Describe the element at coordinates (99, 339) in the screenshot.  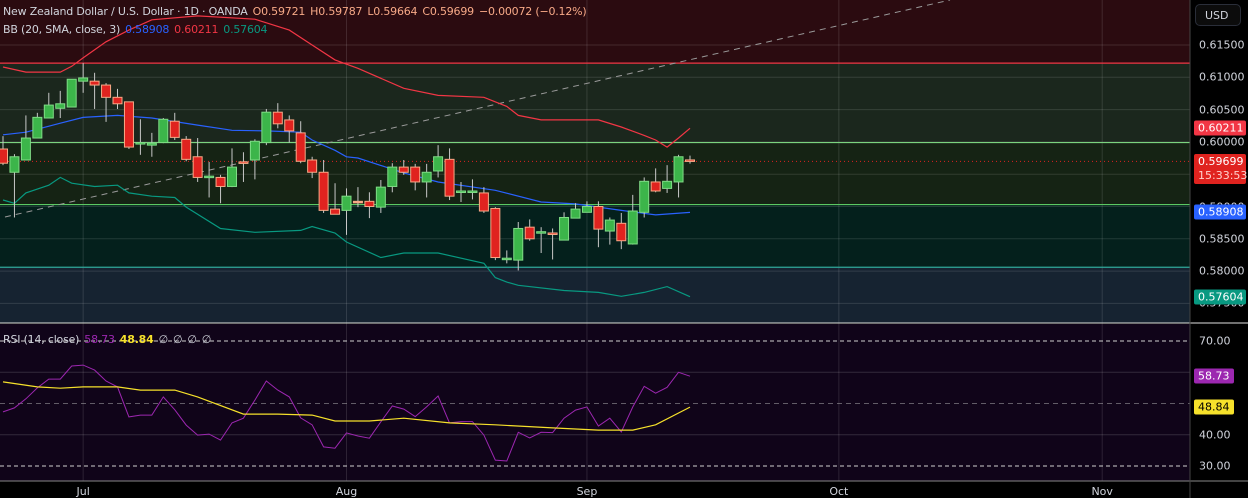
I see `rsi-value: 58.73` at that location.